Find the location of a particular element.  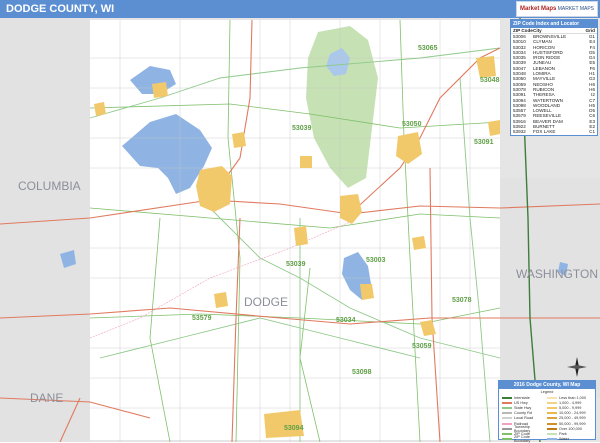

legend-label: 5,000 - 9,999 is located at coordinates (570, 407).